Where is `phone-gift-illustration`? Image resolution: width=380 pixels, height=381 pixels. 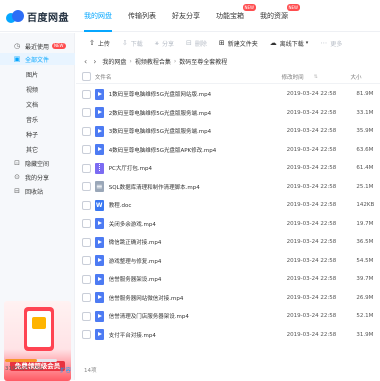
phone-gift-illustration is located at coordinates (39, 329).